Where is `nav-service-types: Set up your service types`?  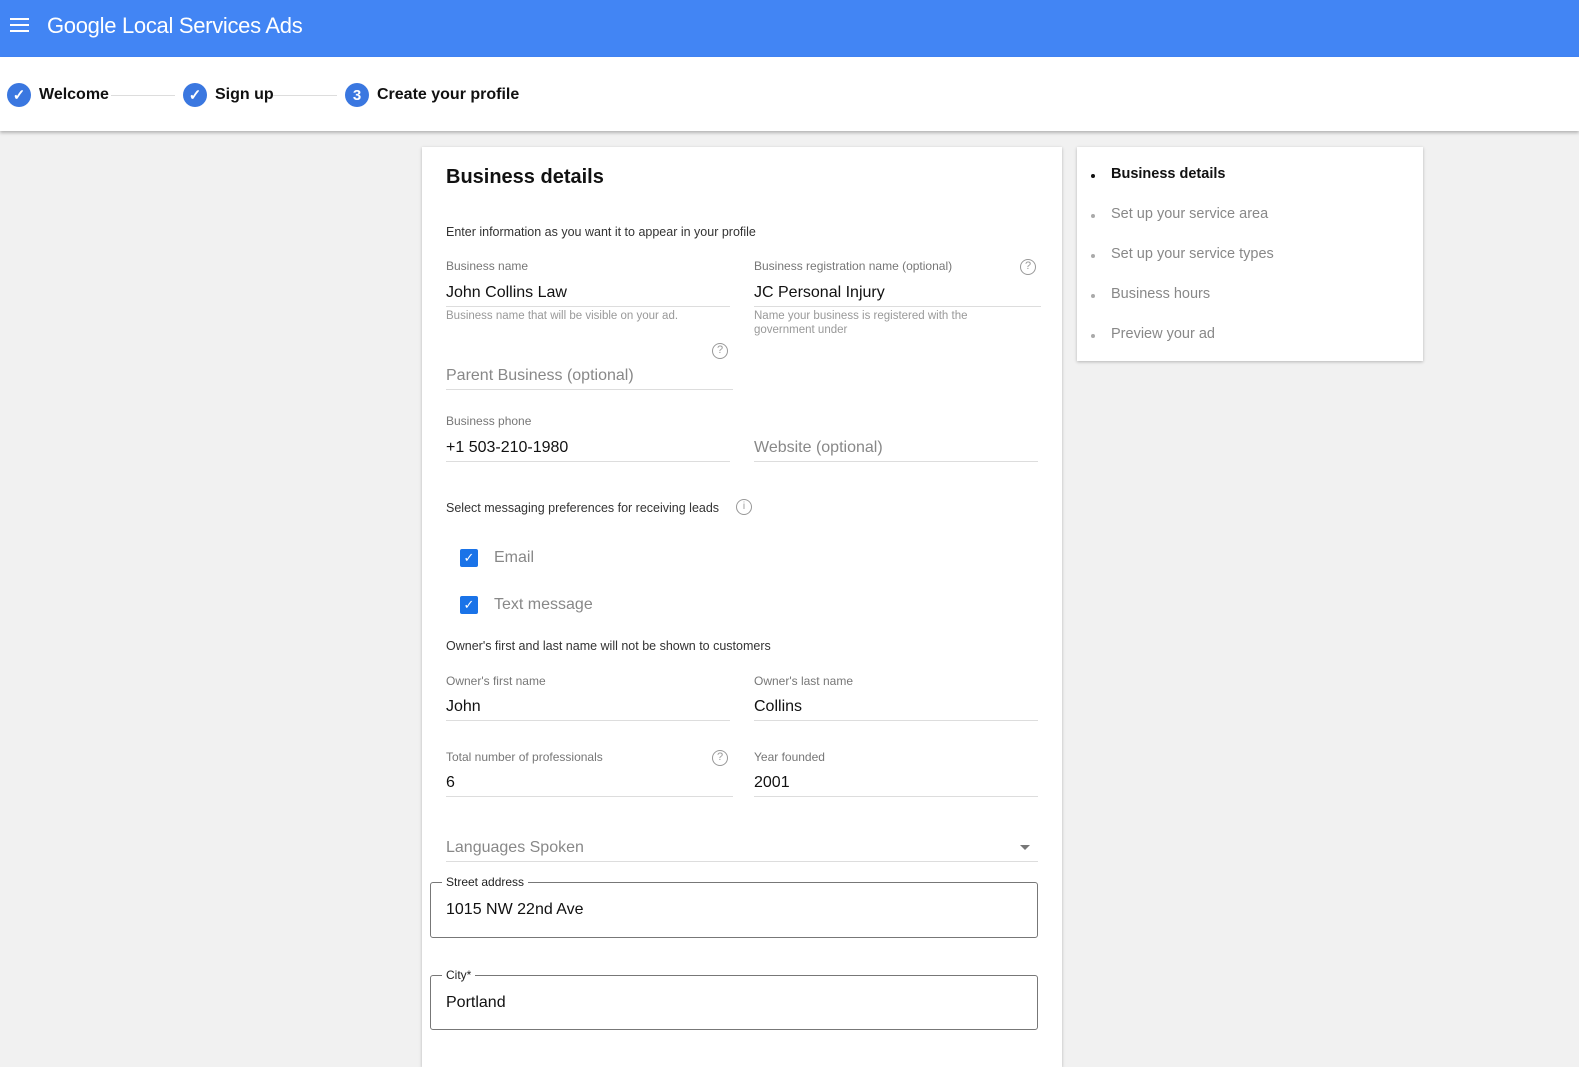
nav-service-types: Set up your service types is located at coordinates (1182, 254).